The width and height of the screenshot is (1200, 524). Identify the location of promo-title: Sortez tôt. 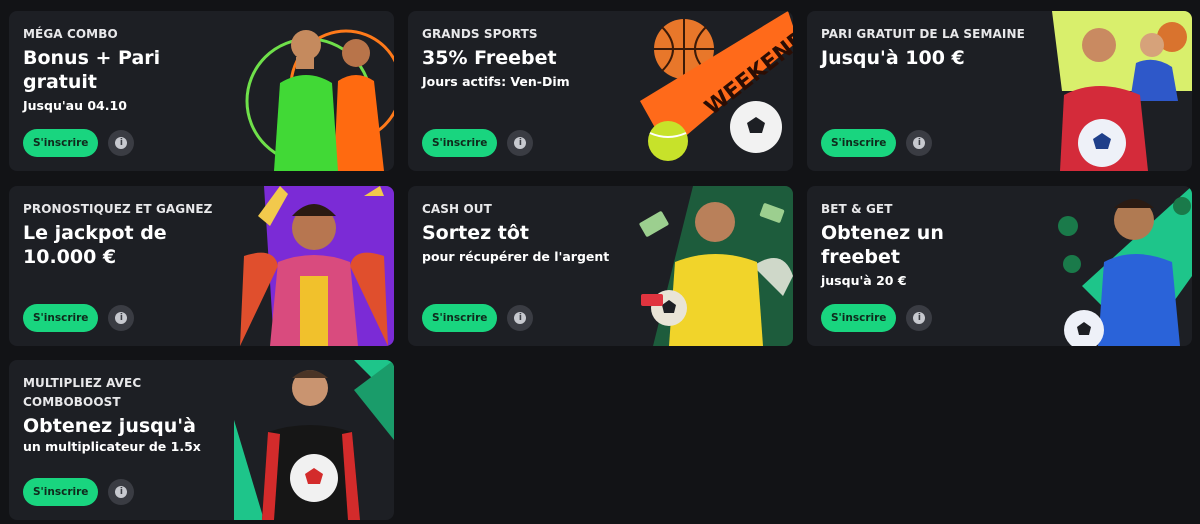
(475, 233).